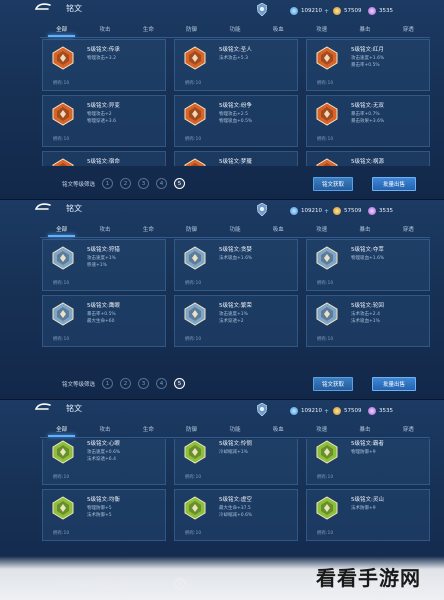 Image resolution: width=444 pixels, height=600 pixels. Describe the element at coordinates (368, 515) in the screenshot. I see `rune-card: 5级铭文:灵山 法术防御+9 拥有:10` at that location.